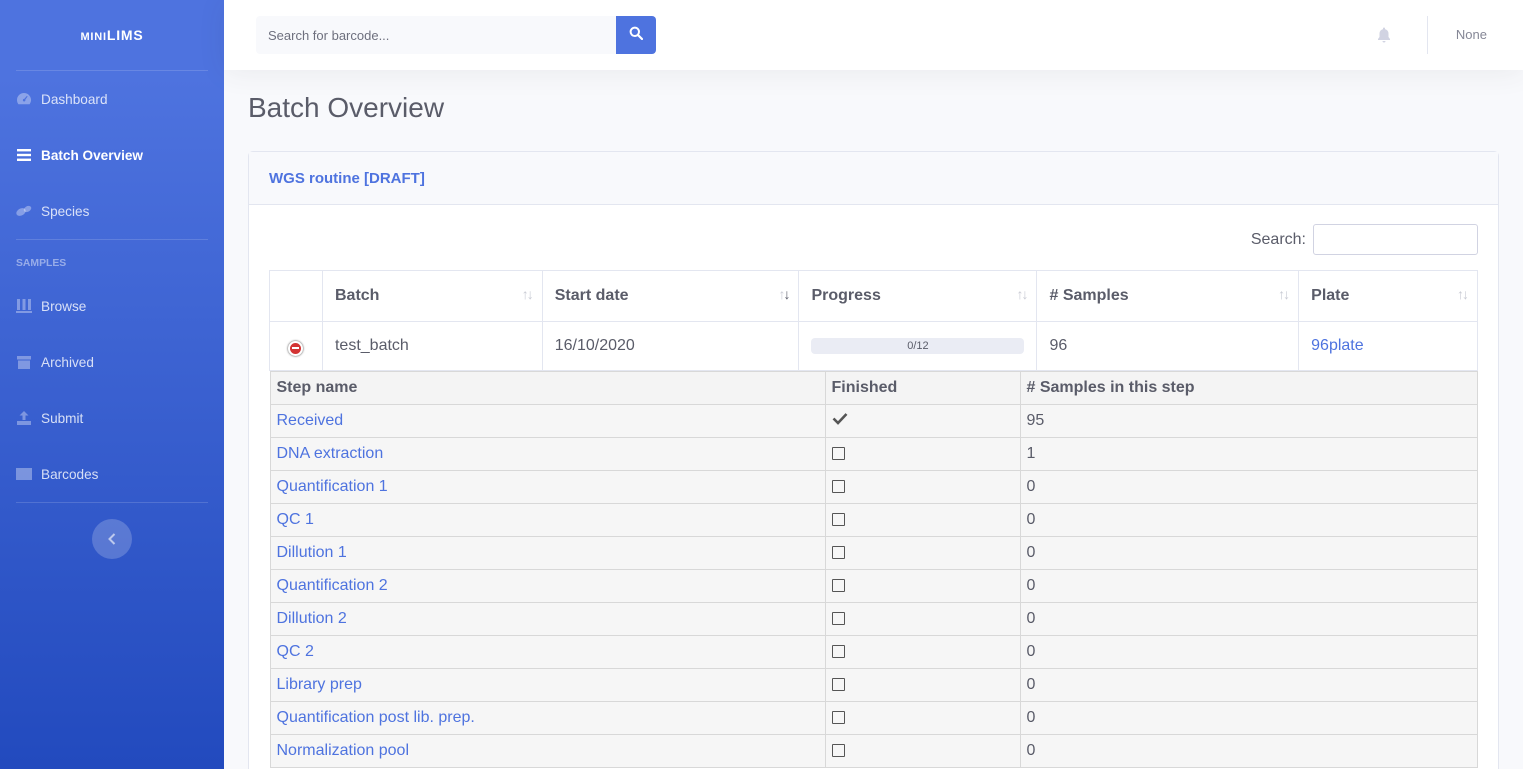 Image resolution: width=1523 pixels, height=769 pixels. Describe the element at coordinates (547, 619) in the screenshot. I see `step-name-cell: Dillution 2` at that location.